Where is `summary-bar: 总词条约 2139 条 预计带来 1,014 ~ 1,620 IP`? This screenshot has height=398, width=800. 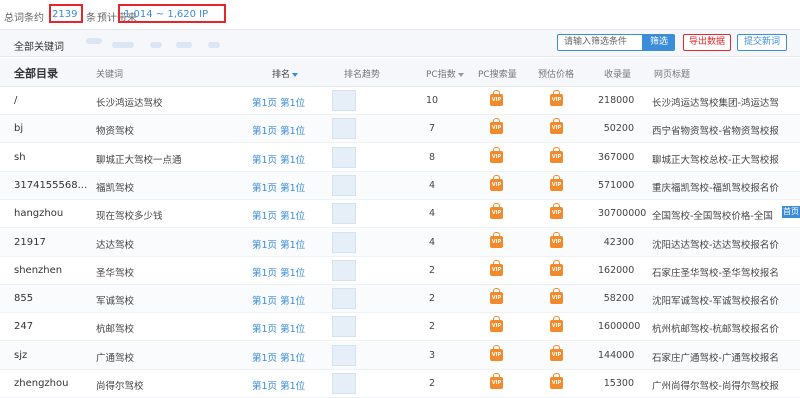 summary-bar: 总词条约 2139 条 预计带来 1,014 ~ 1,620 IP is located at coordinates (400, 15).